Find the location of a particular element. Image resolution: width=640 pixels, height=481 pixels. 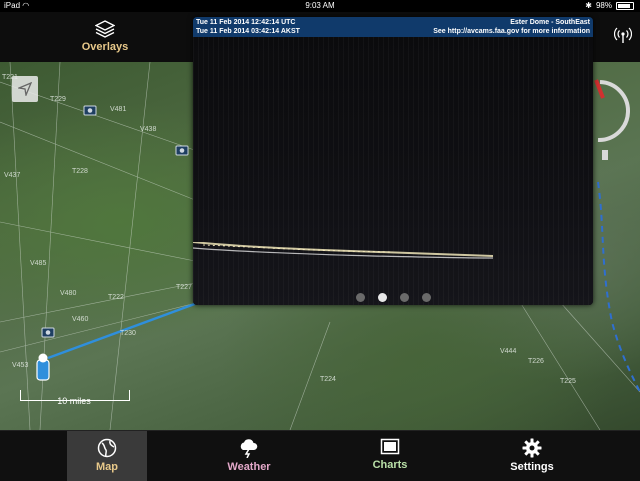

tab-map: Map is located at coordinates (107, 456).